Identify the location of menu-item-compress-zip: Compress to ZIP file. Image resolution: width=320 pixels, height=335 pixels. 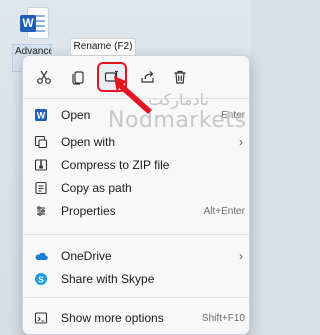
(136, 165).